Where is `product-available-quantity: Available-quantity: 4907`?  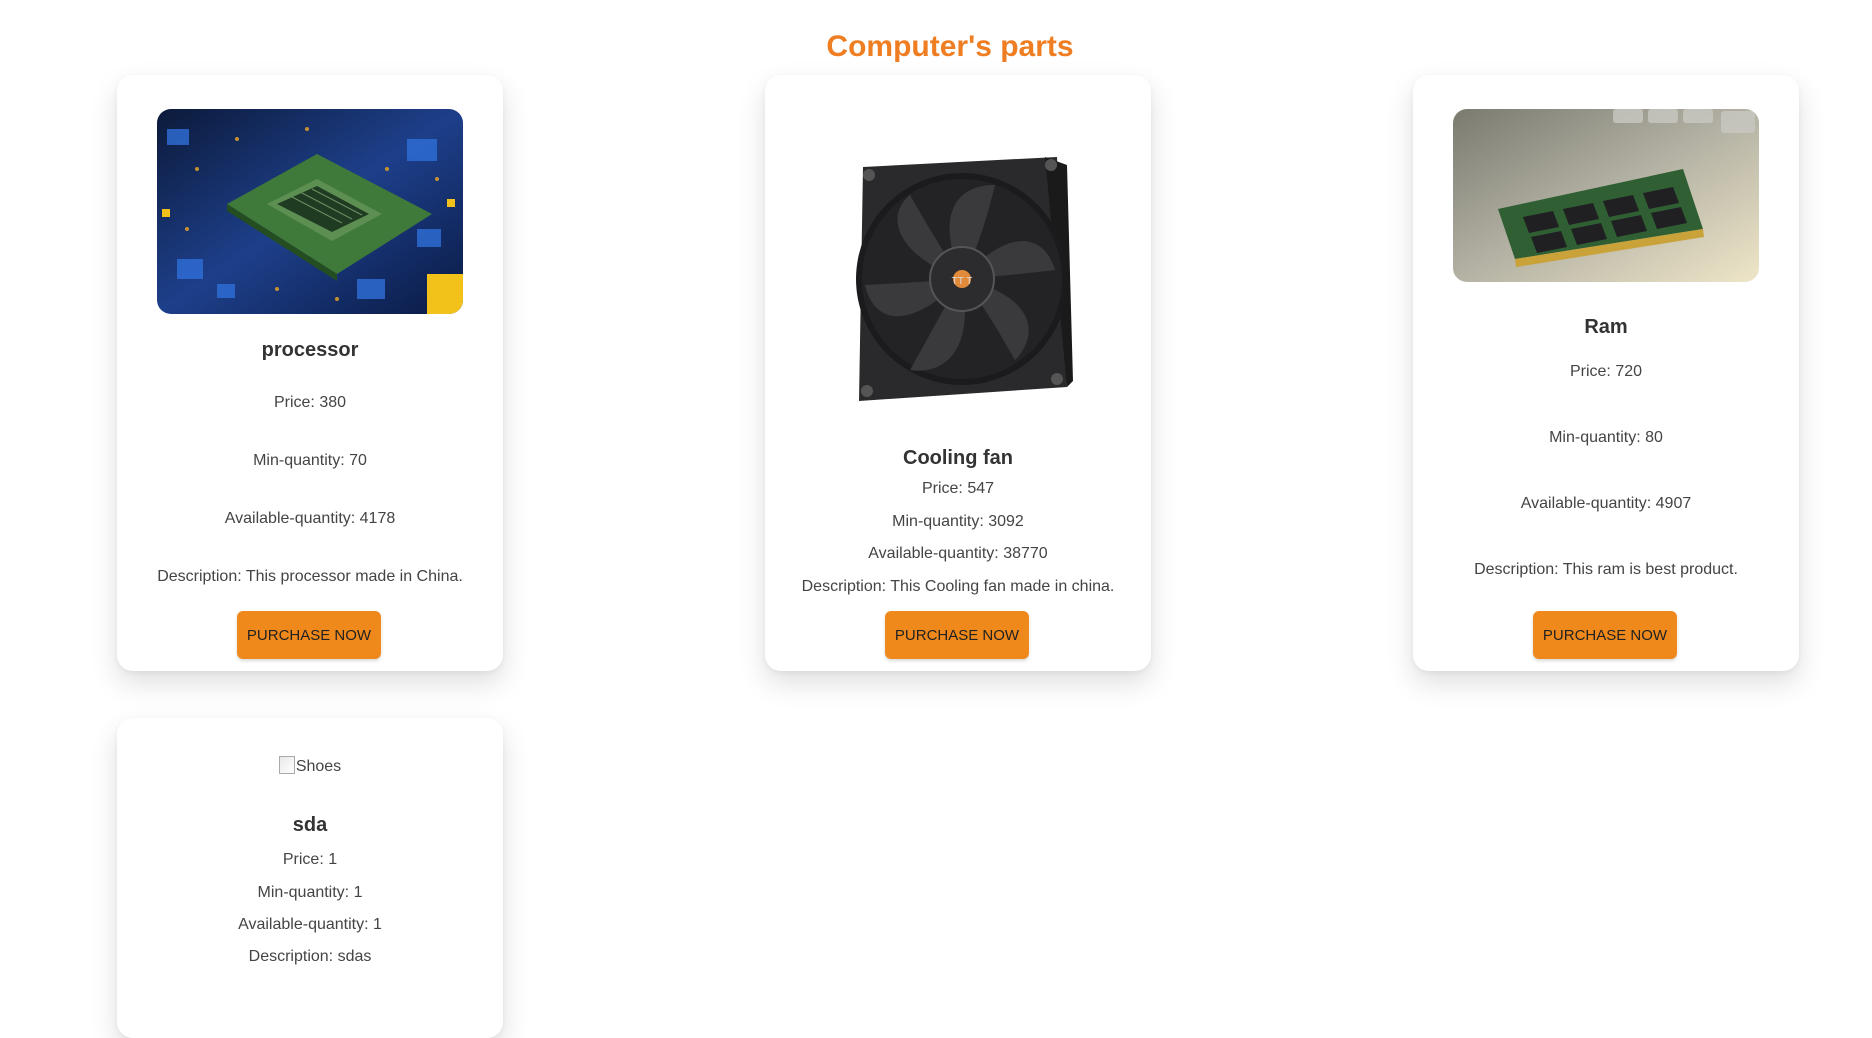 product-available-quantity: Available-quantity: 4907 is located at coordinates (1606, 503).